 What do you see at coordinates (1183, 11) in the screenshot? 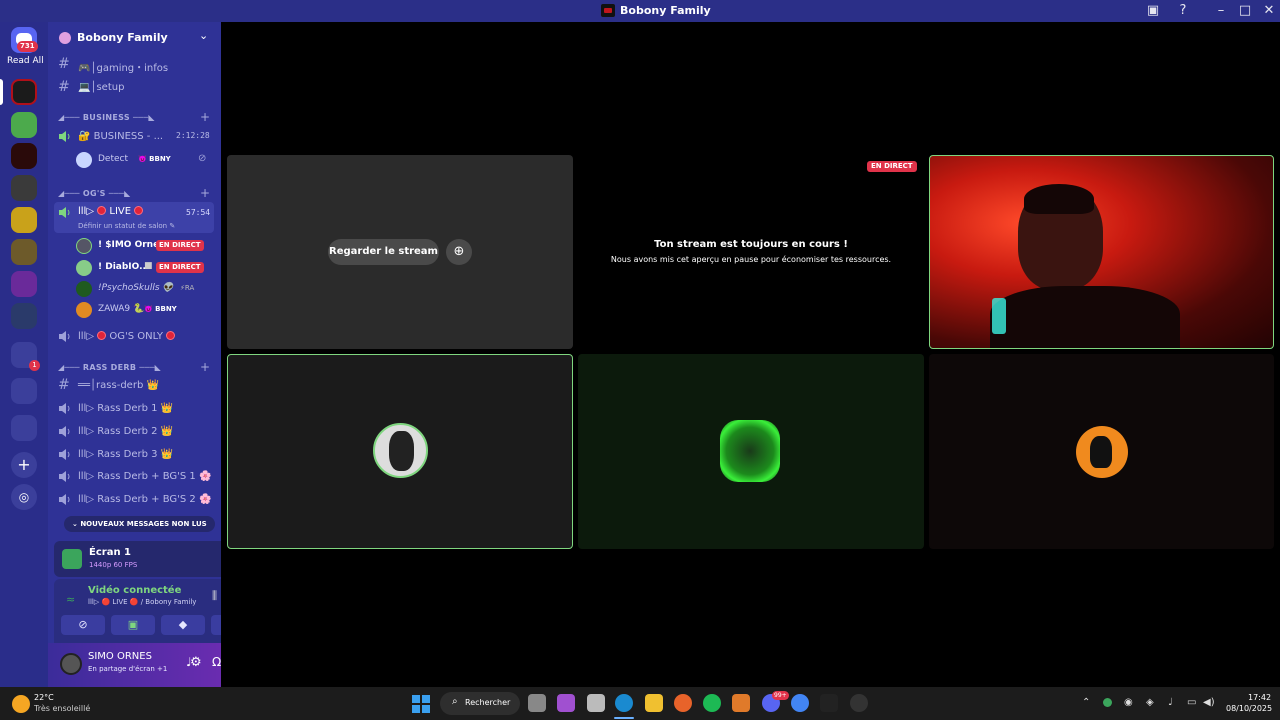
I see `help-icon: ?` at bounding box center [1183, 11].